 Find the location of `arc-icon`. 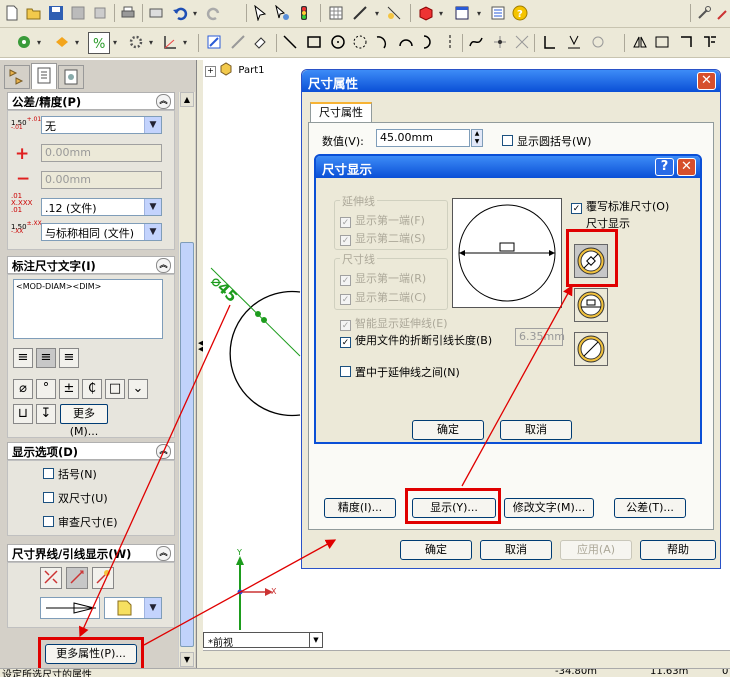

arc-icon is located at coordinates (382, 42).